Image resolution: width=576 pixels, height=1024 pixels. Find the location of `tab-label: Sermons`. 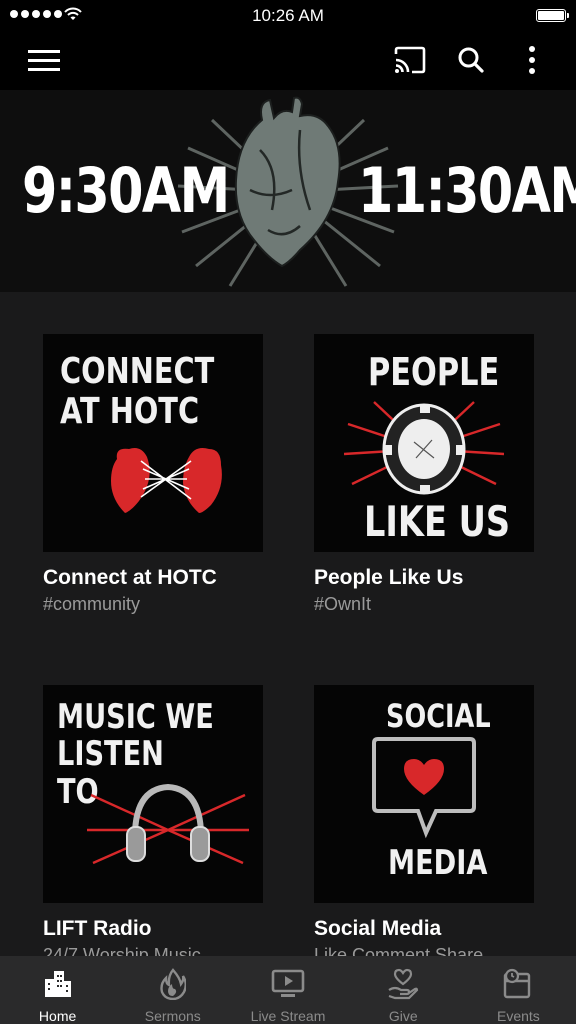

tab-label: Sermons is located at coordinates (172, 1016).